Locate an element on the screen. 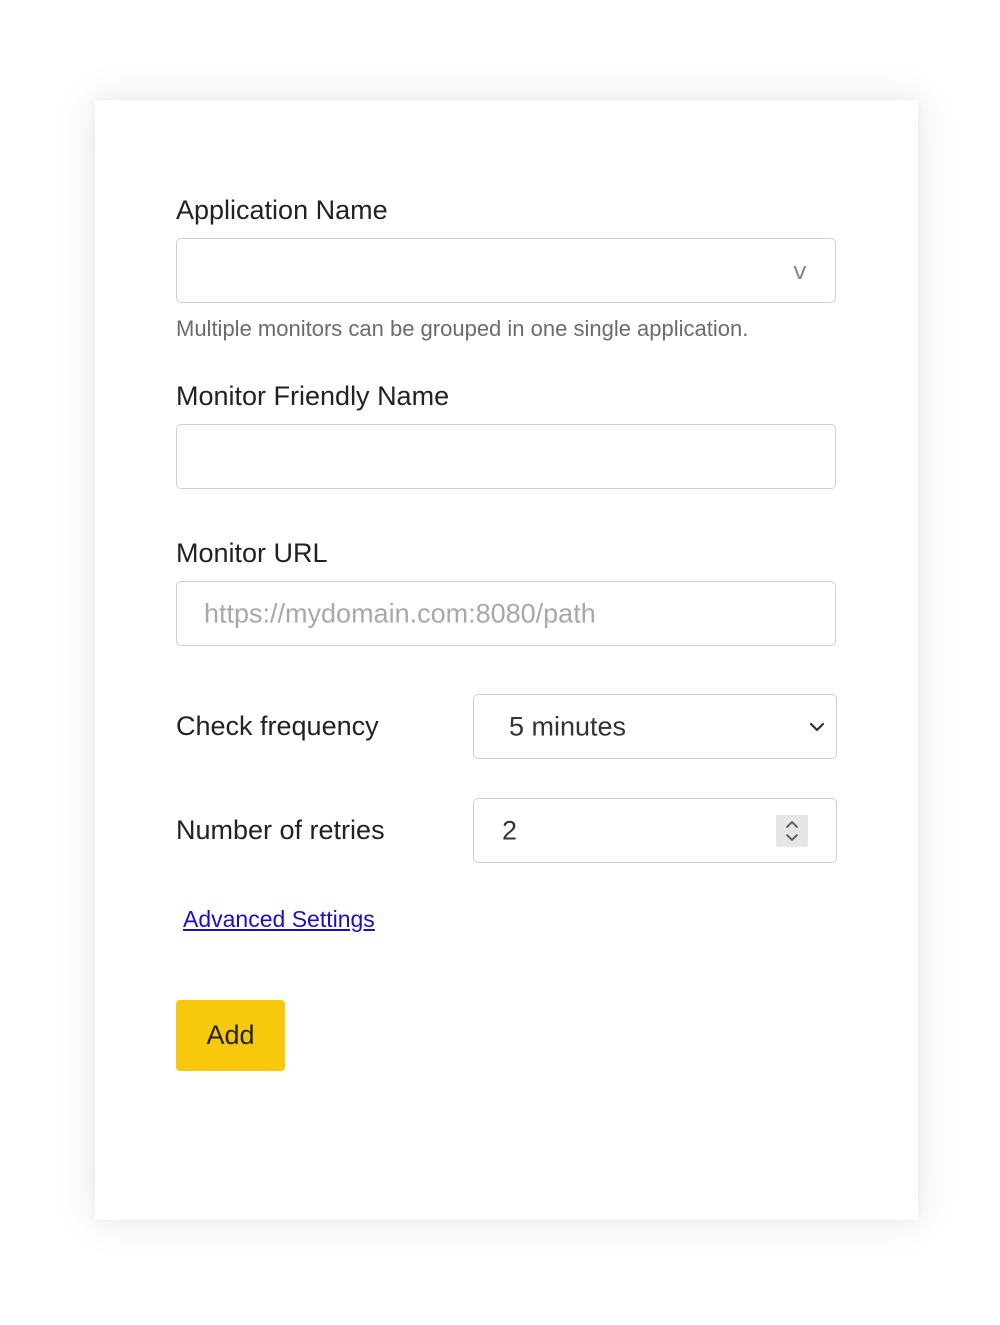 The image size is (1000, 1325). application-name-combobox: v is located at coordinates (506, 270).